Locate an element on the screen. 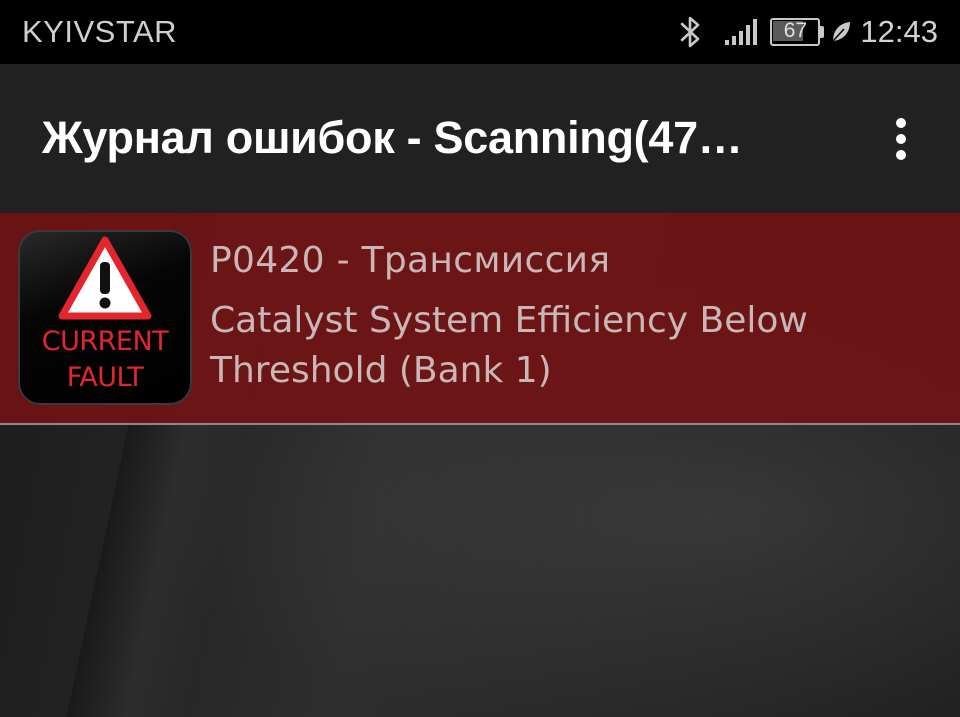 The height and width of the screenshot is (717, 960). battery-icon: 67 is located at coordinates (797, 32).